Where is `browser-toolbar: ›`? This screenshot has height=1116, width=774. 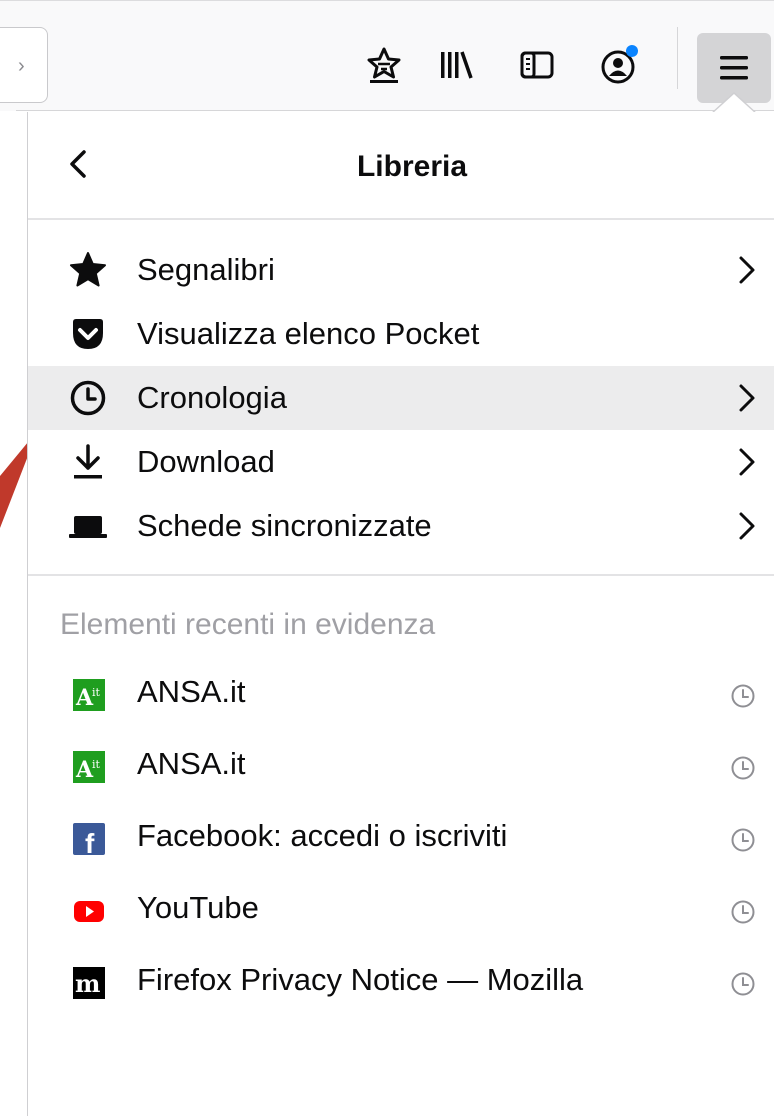
browser-toolbar: › is located at coordinates (387, 55).